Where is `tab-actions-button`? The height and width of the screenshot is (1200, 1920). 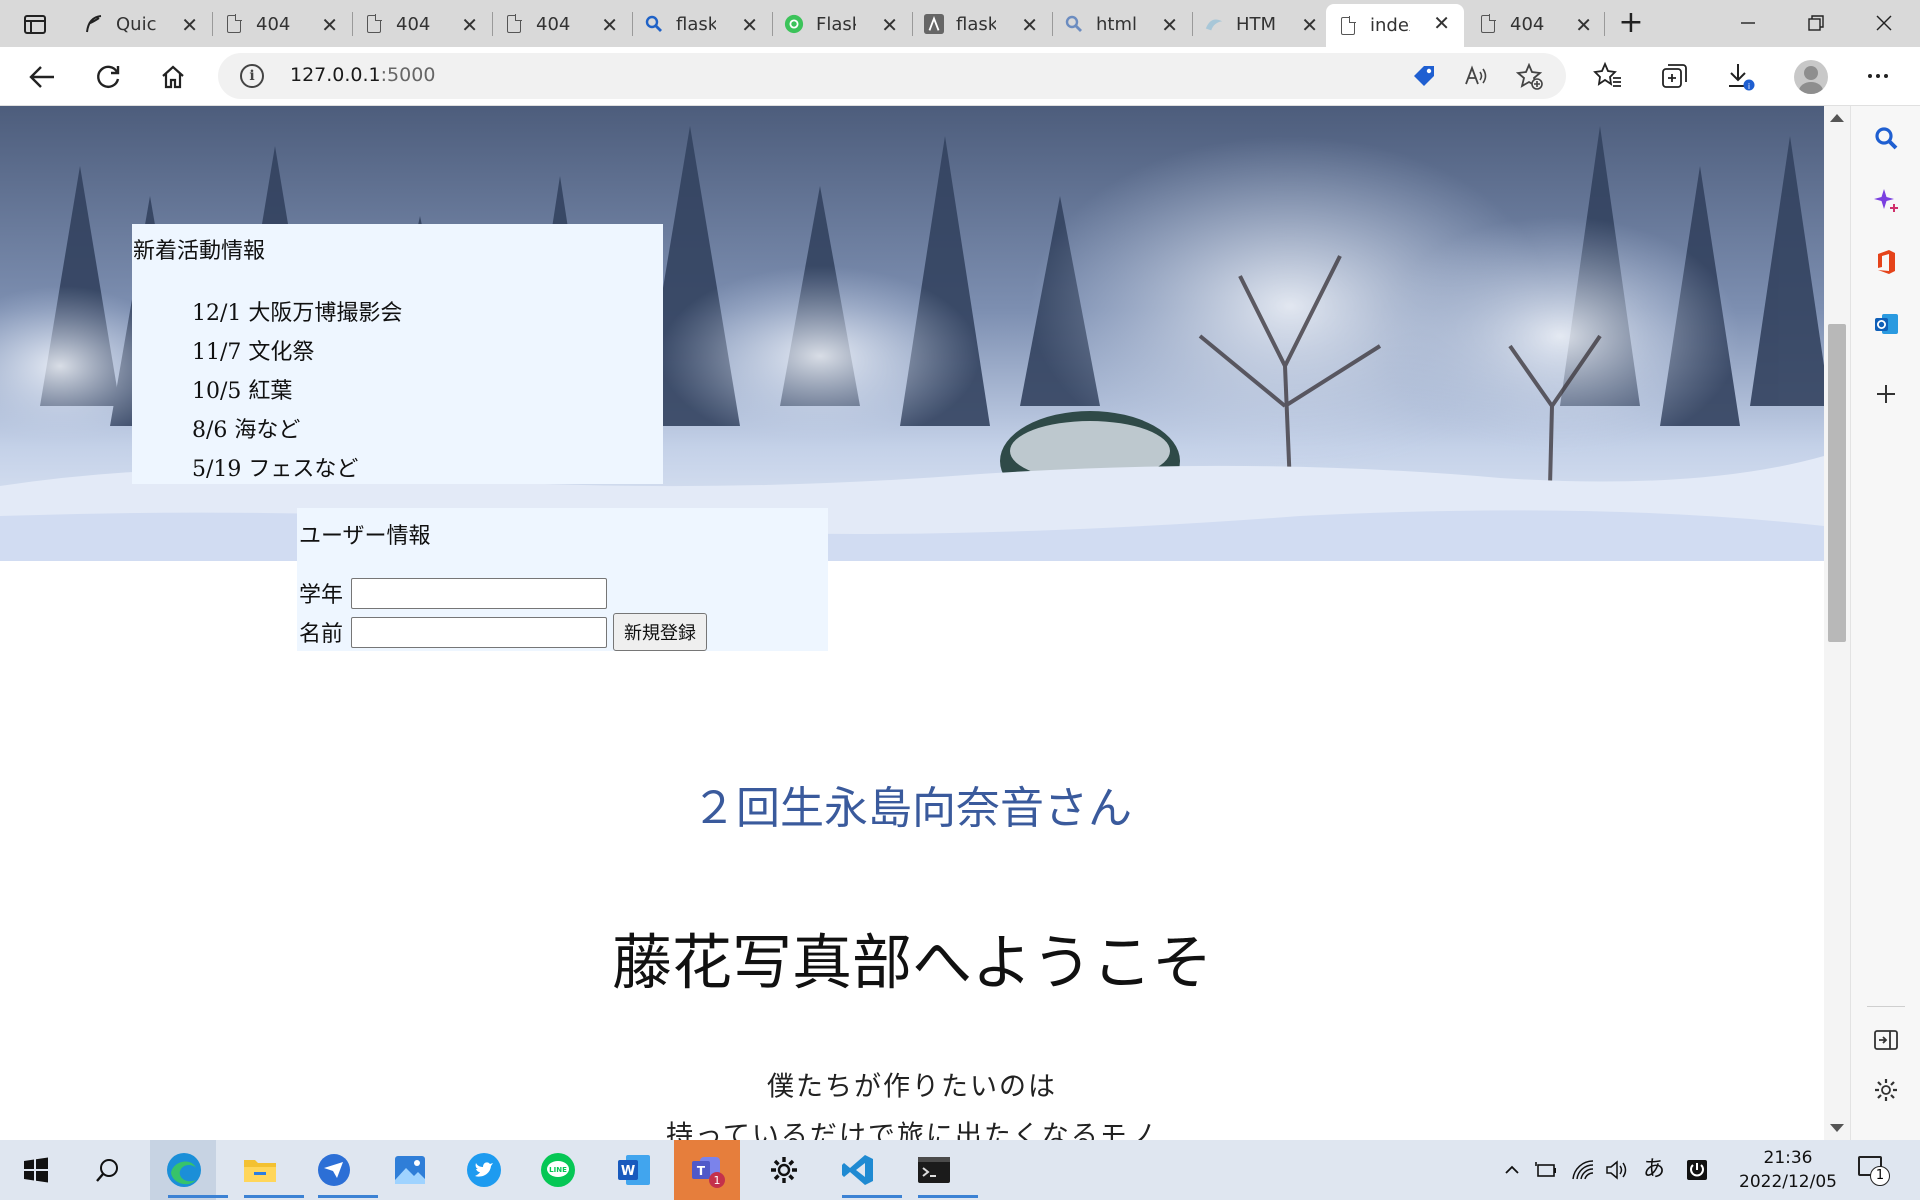
tab-actions-button is located at coordinates (35, 24).